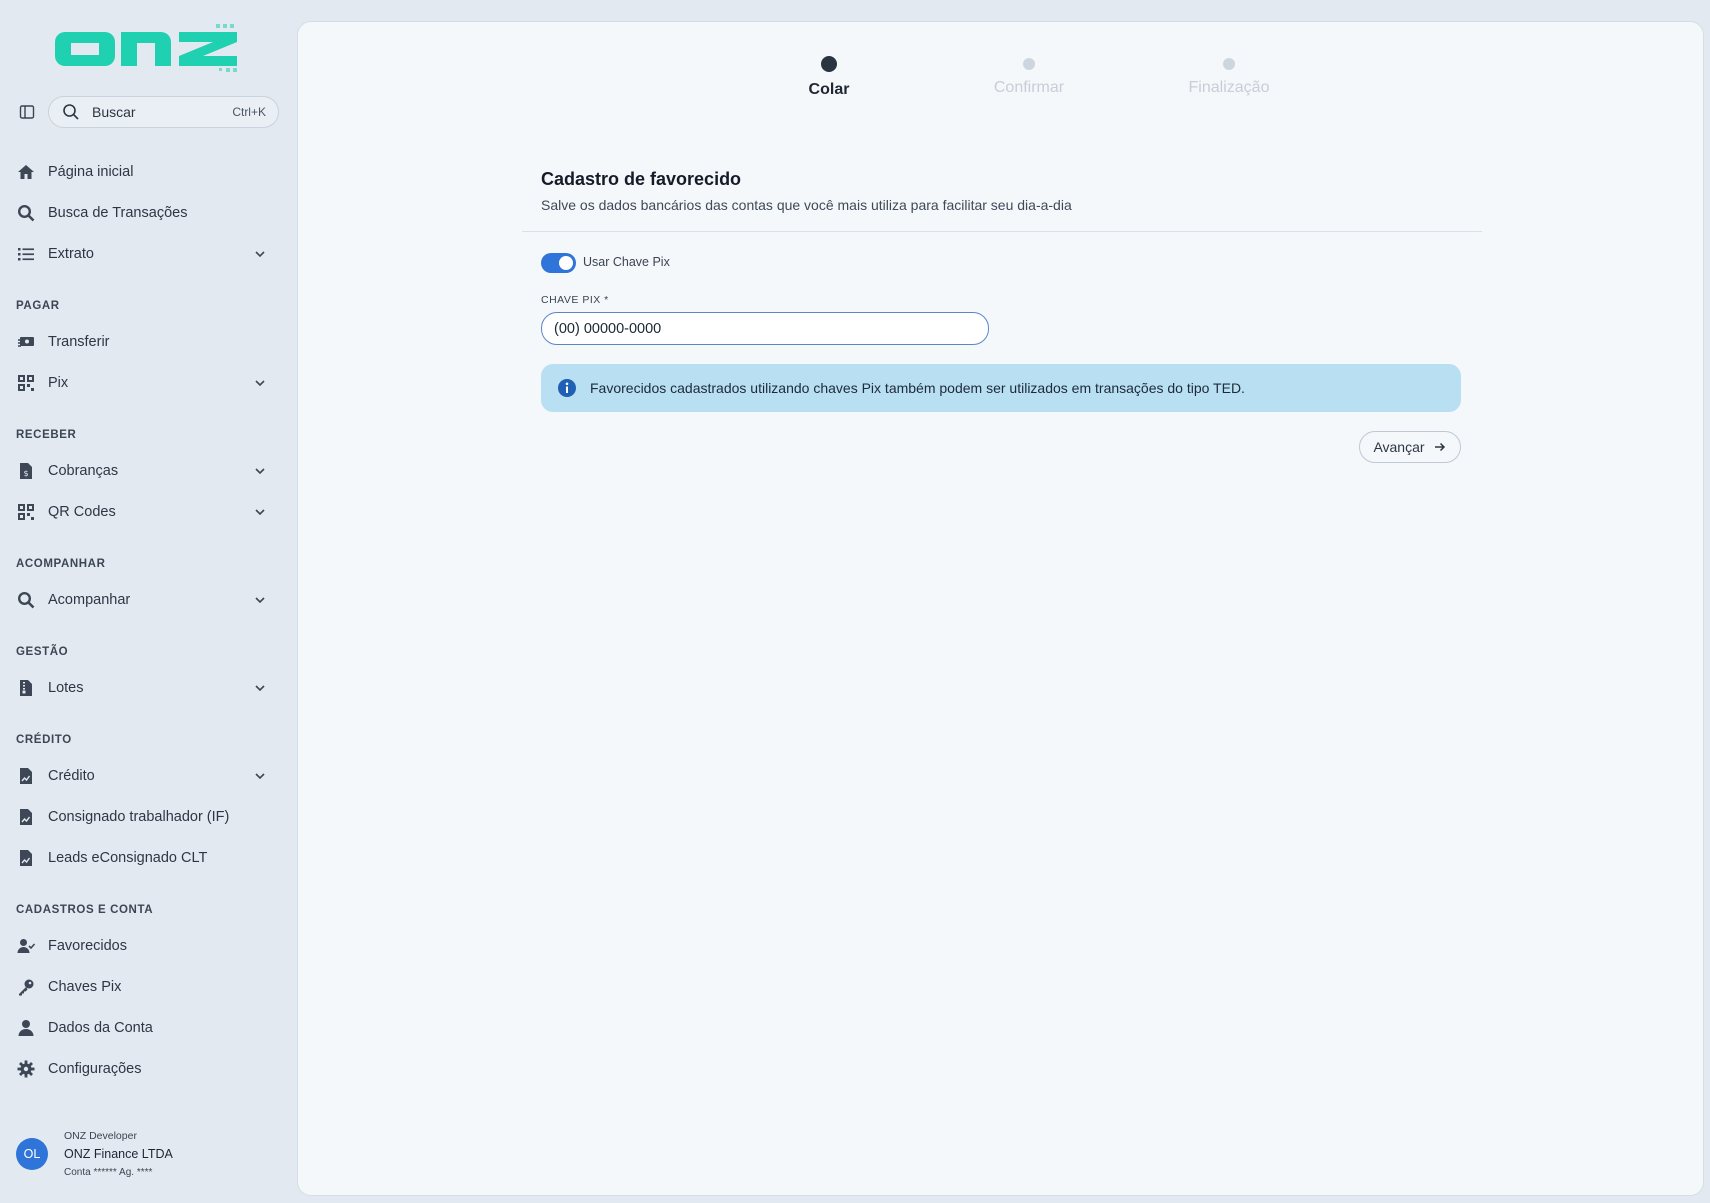 The width and height of the screenshot is (1710, 1203). What do you see at coordinates (61, 564) in the screenshot?
I see `section-acompanhar: ACOMPANHAR` at bounding box center [61, 564].